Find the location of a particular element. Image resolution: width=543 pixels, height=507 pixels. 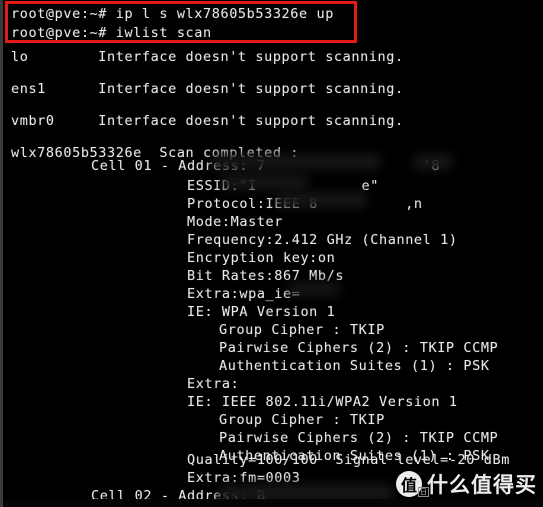

terminal-line: IE: WPA Version 1 is located at coordinates (261, 312).